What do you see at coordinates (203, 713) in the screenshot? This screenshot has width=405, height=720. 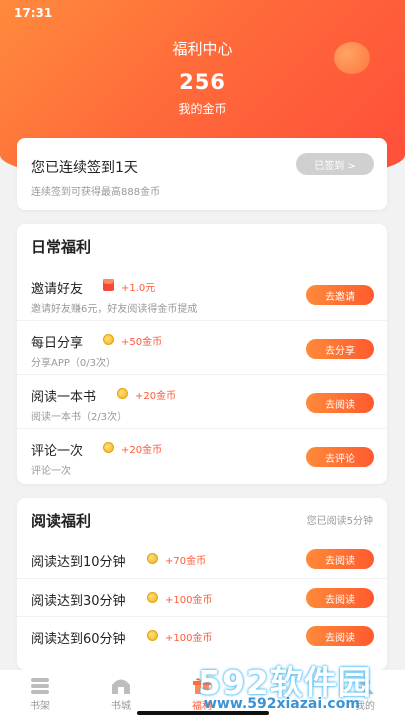 I see `home-indicator` at bounding box center [203, 713].